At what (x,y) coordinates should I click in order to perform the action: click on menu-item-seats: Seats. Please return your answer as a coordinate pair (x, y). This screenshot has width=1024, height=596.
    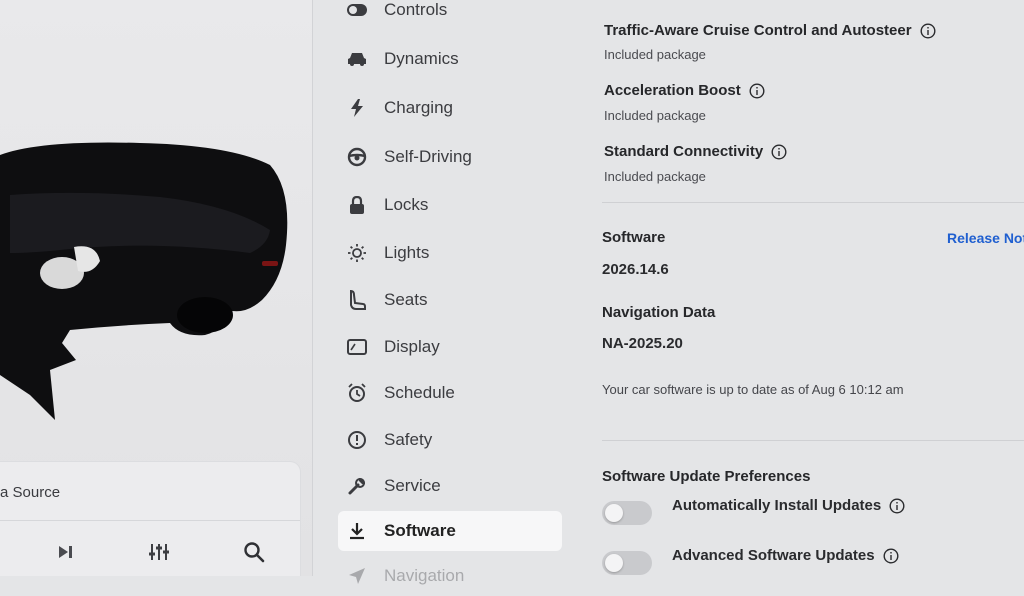
    Looking at the image, I should click on (450, 300).